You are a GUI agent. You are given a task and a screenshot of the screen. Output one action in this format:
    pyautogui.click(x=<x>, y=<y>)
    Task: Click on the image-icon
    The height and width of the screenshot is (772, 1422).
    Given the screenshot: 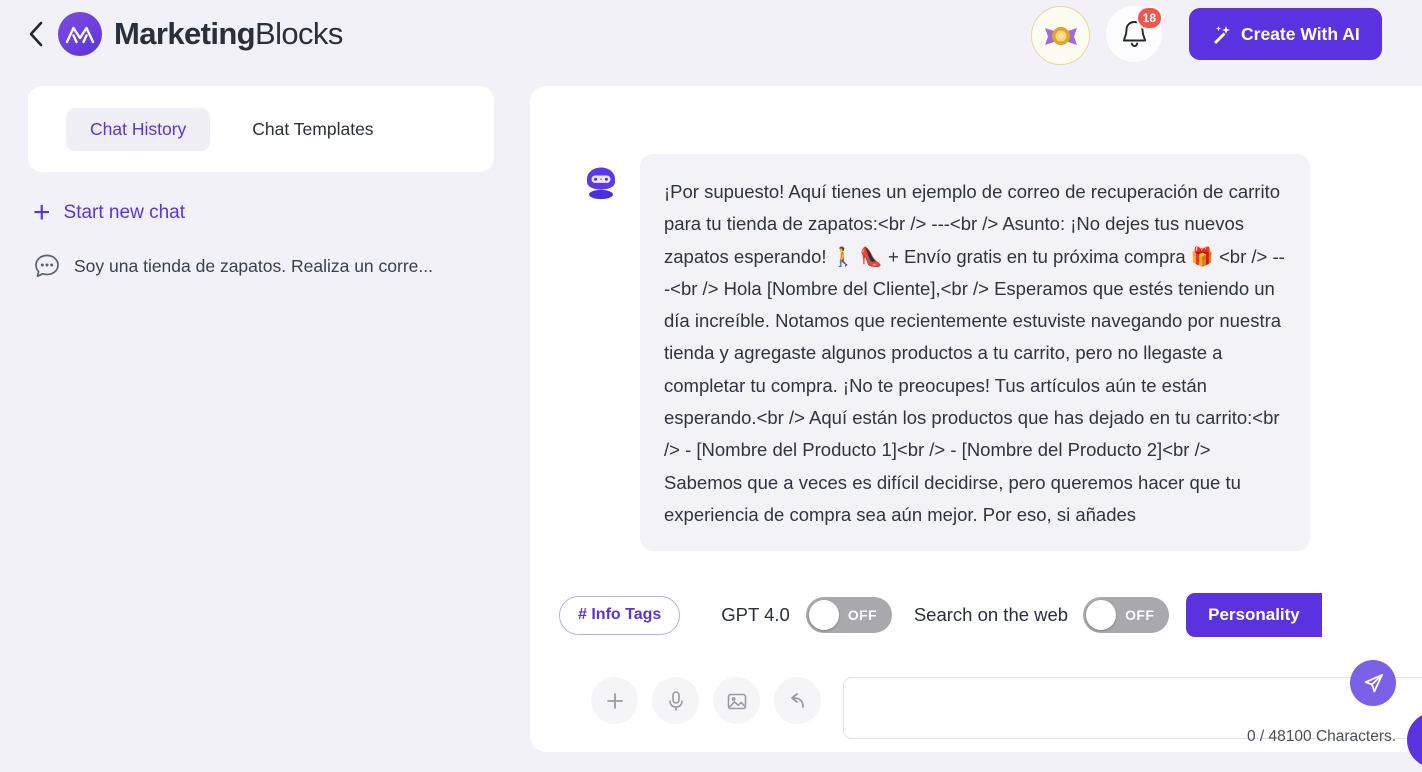 What is the action you would take?
    pyautogui.click(x=736, y=701)
    